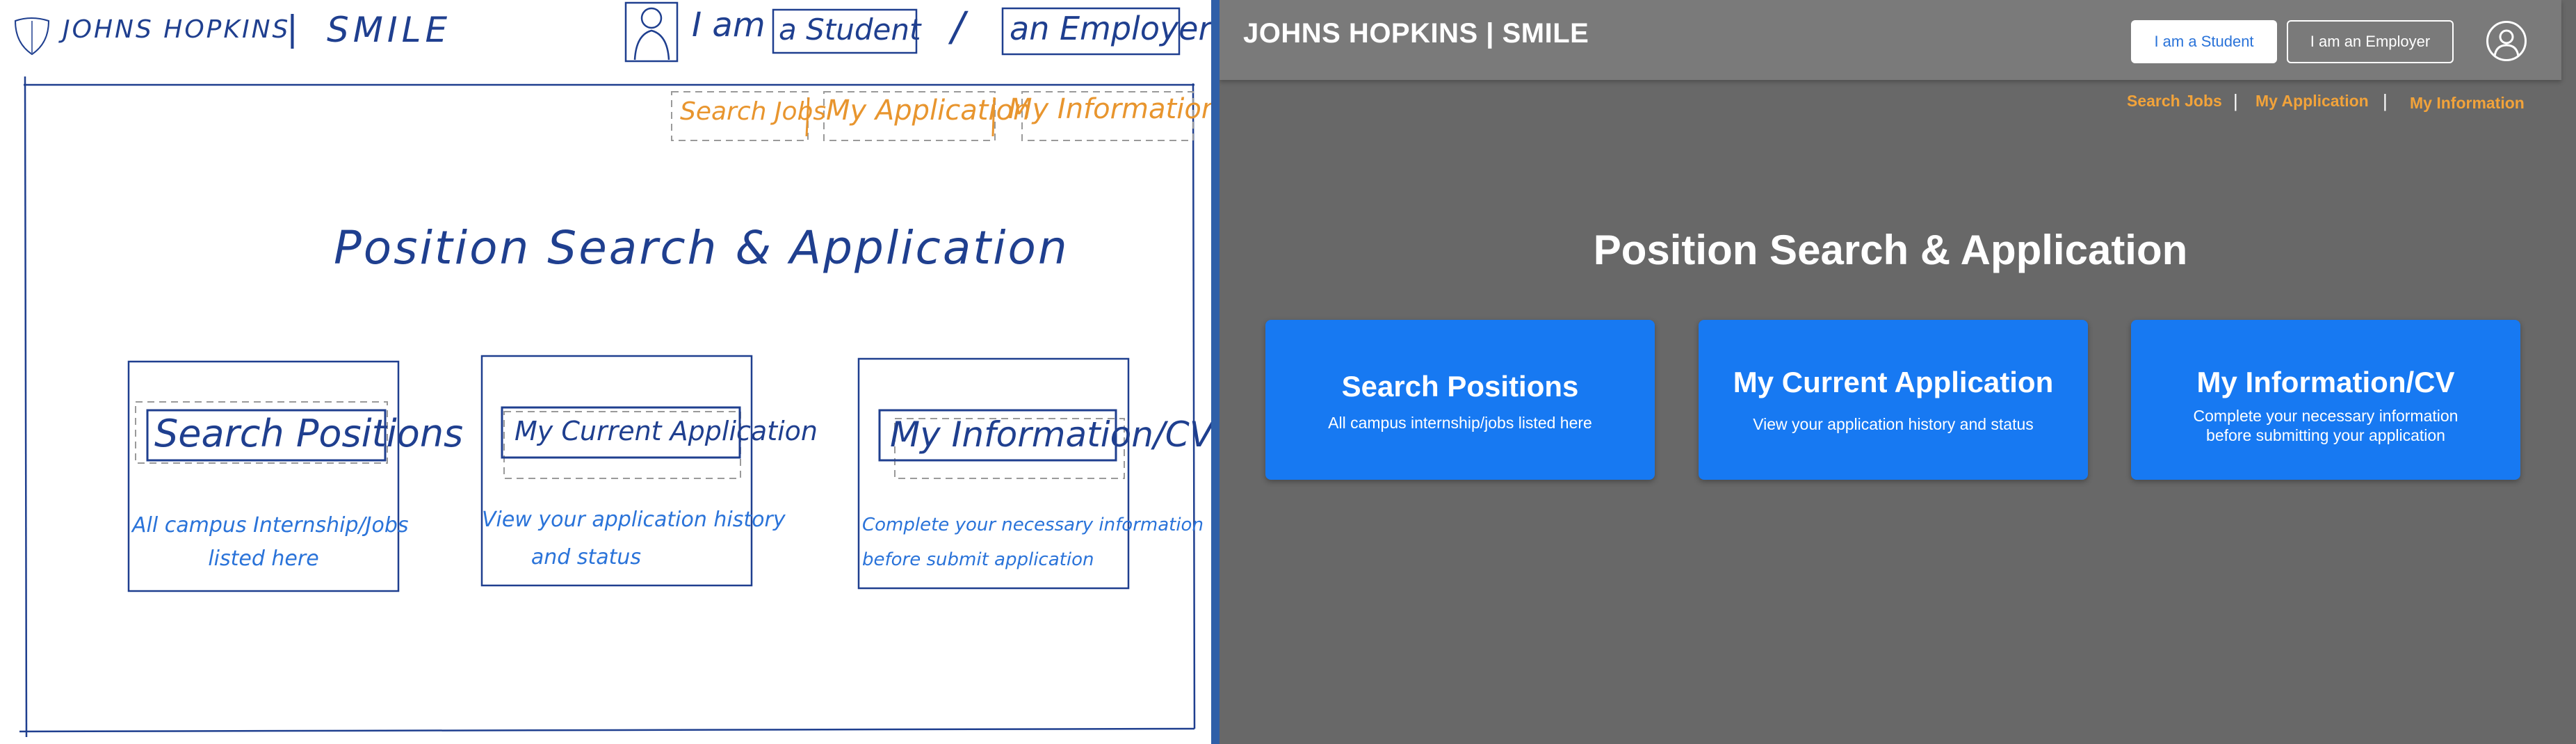 Image resolution: width=2576 pixels, height=744 pixels. Describe the element at coordinates (2174, 101) in the screenshot. I see `nav-search-jobs: Search Jobs` at that location.